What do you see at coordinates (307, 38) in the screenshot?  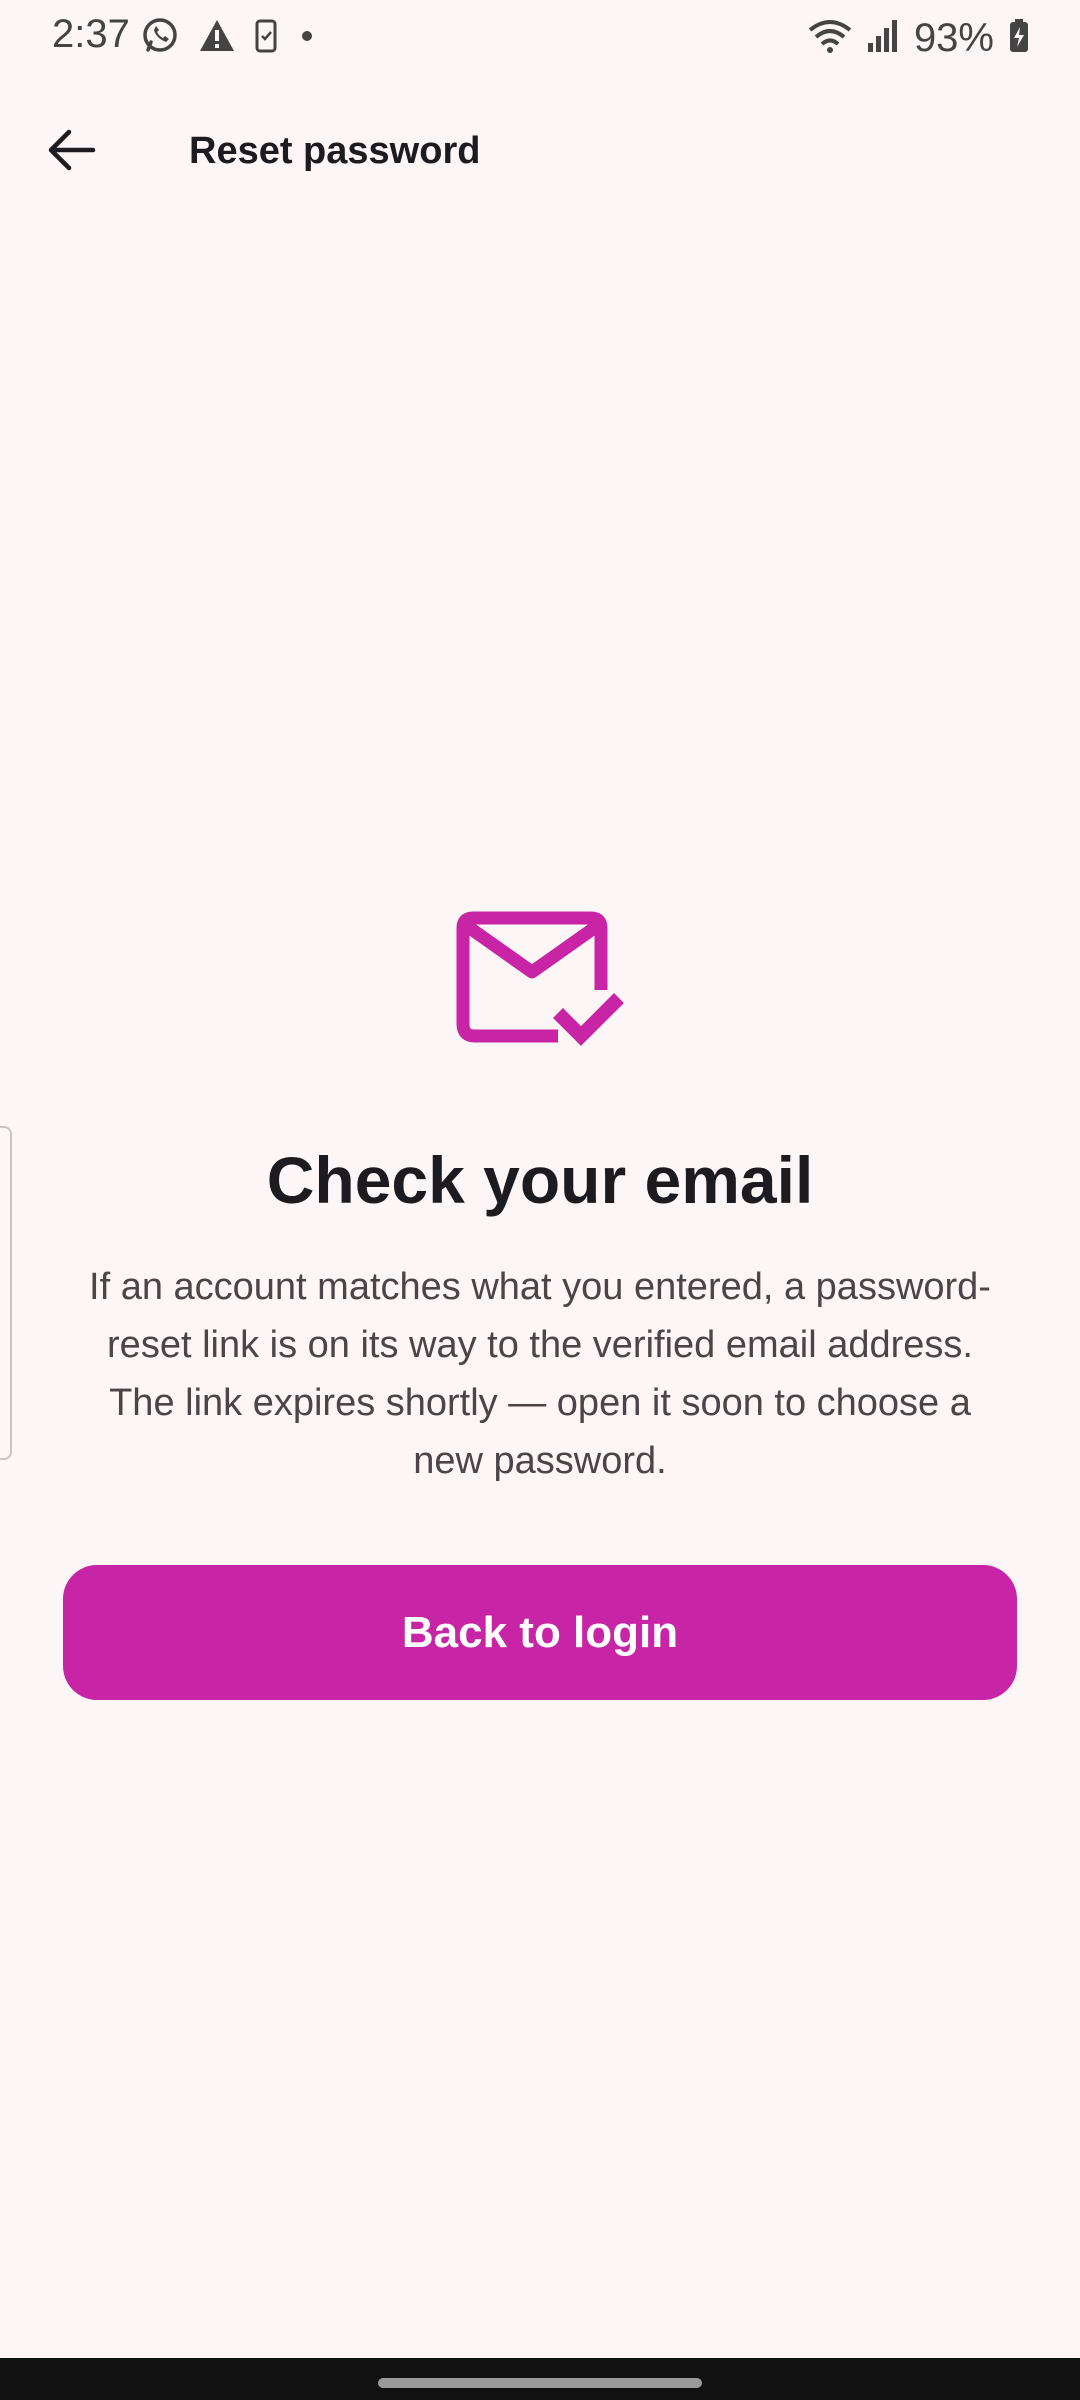 I see `dot-icon` at bounding box center [307, 38].